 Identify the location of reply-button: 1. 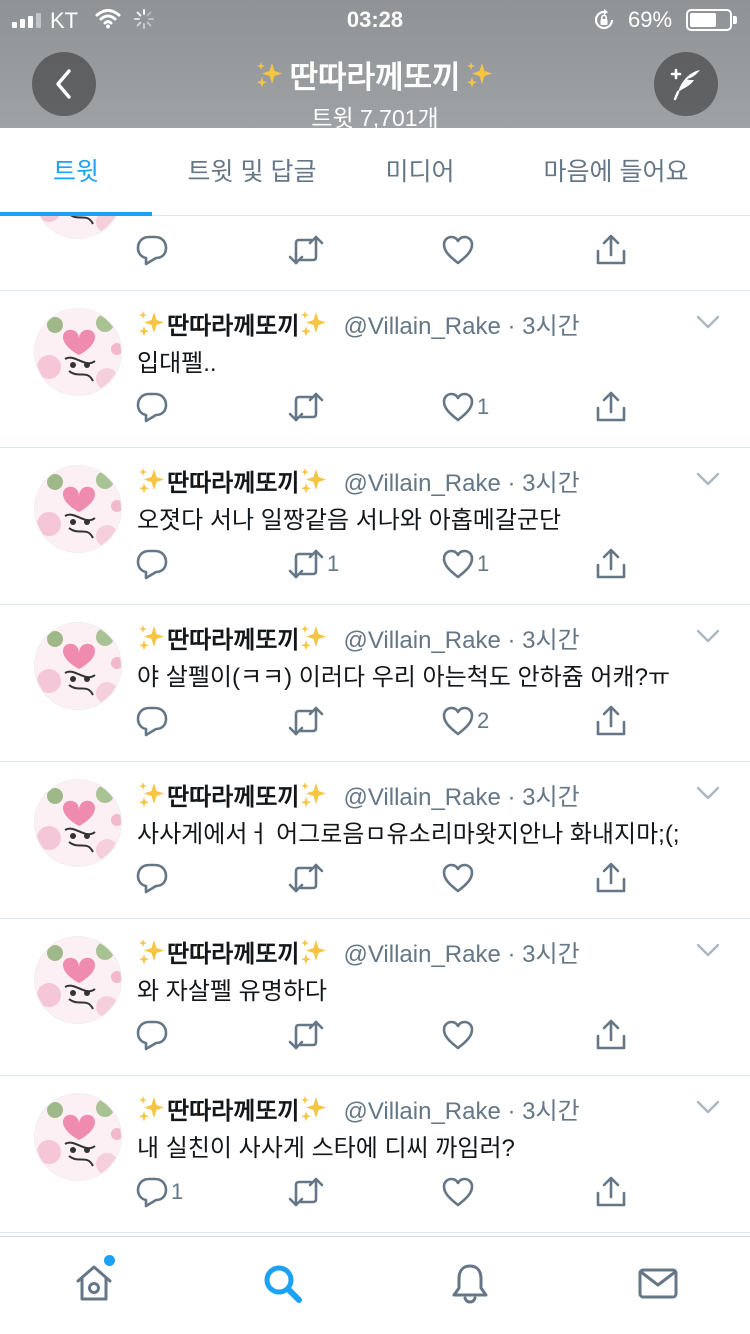
(159, 1192).